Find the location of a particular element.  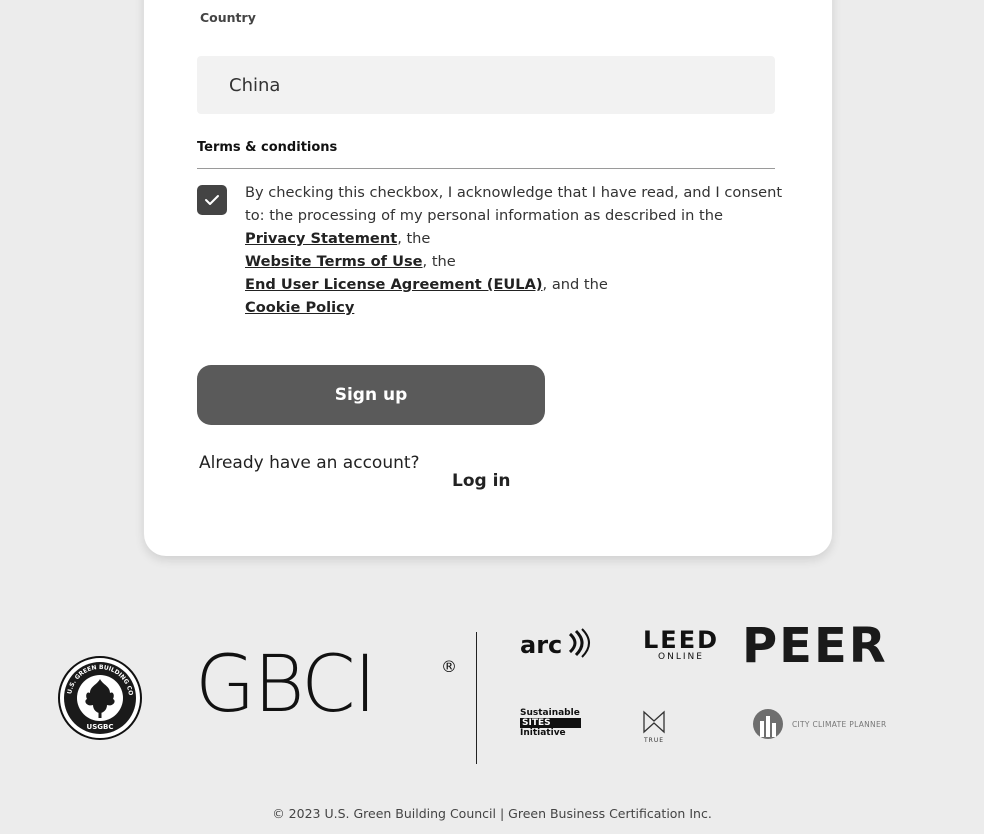

gbci-logo-text: GBCI is located at coordinates (286, 685).